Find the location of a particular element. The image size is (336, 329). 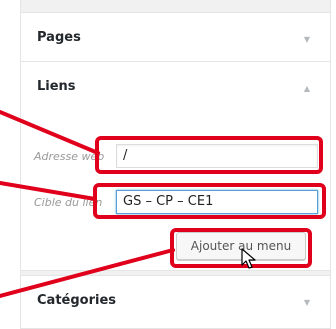

highlight-link-text-field is located at coordinates (209, 201).